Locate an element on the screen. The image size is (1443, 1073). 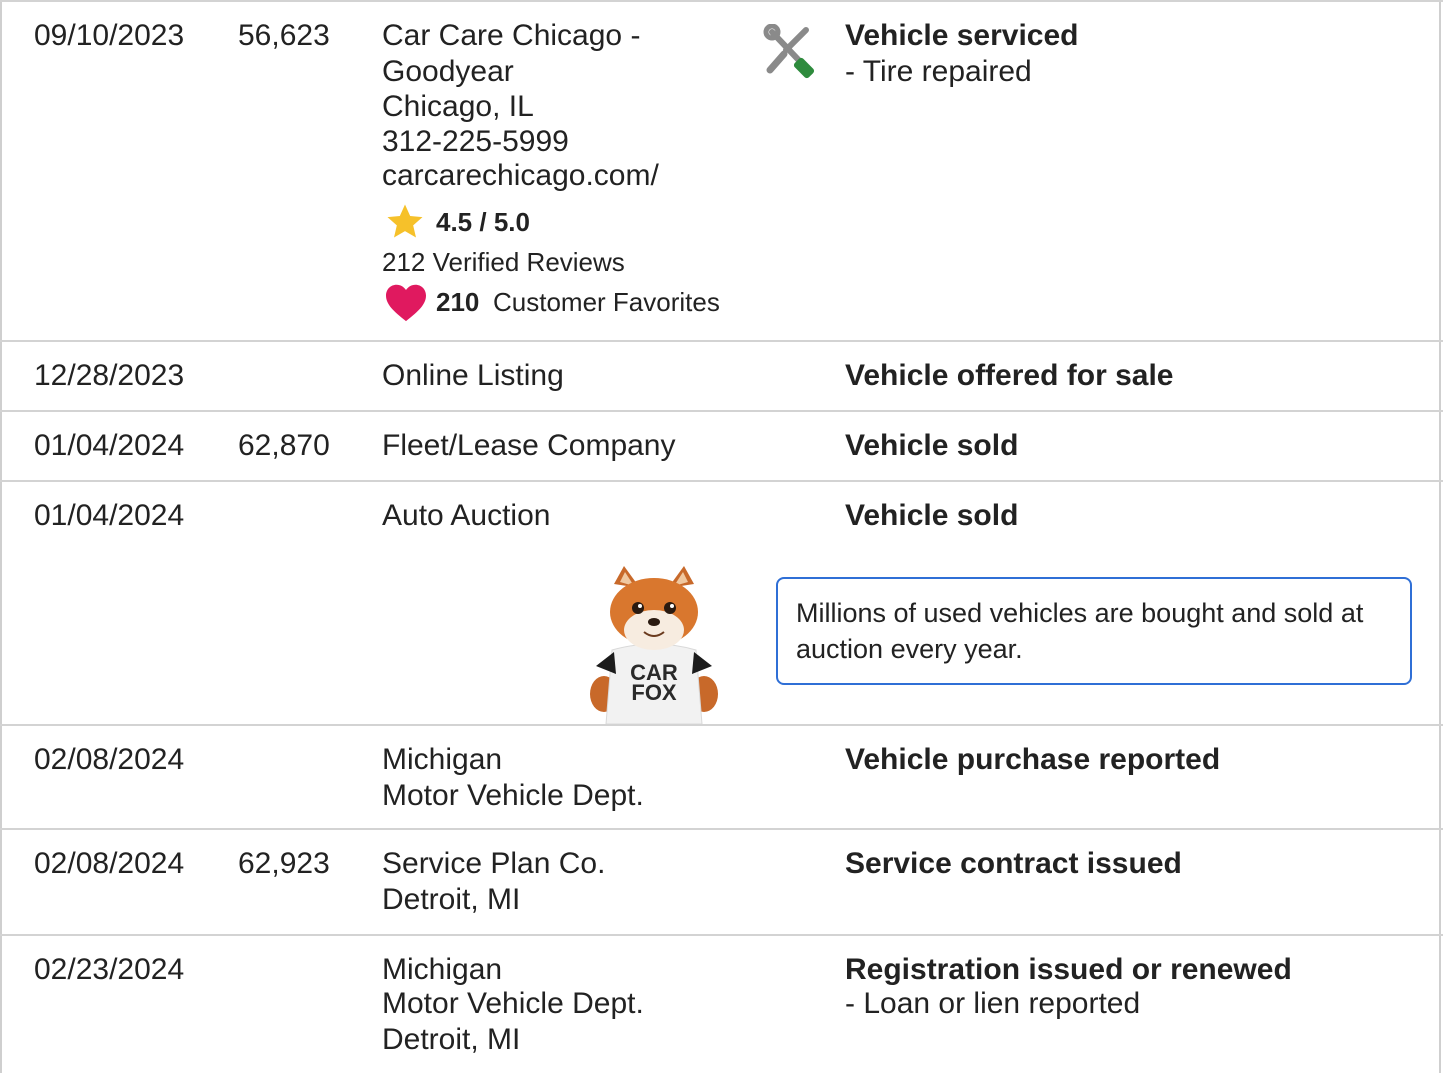
source-line: Service Plan Co. is located at coordinates (494, 863).